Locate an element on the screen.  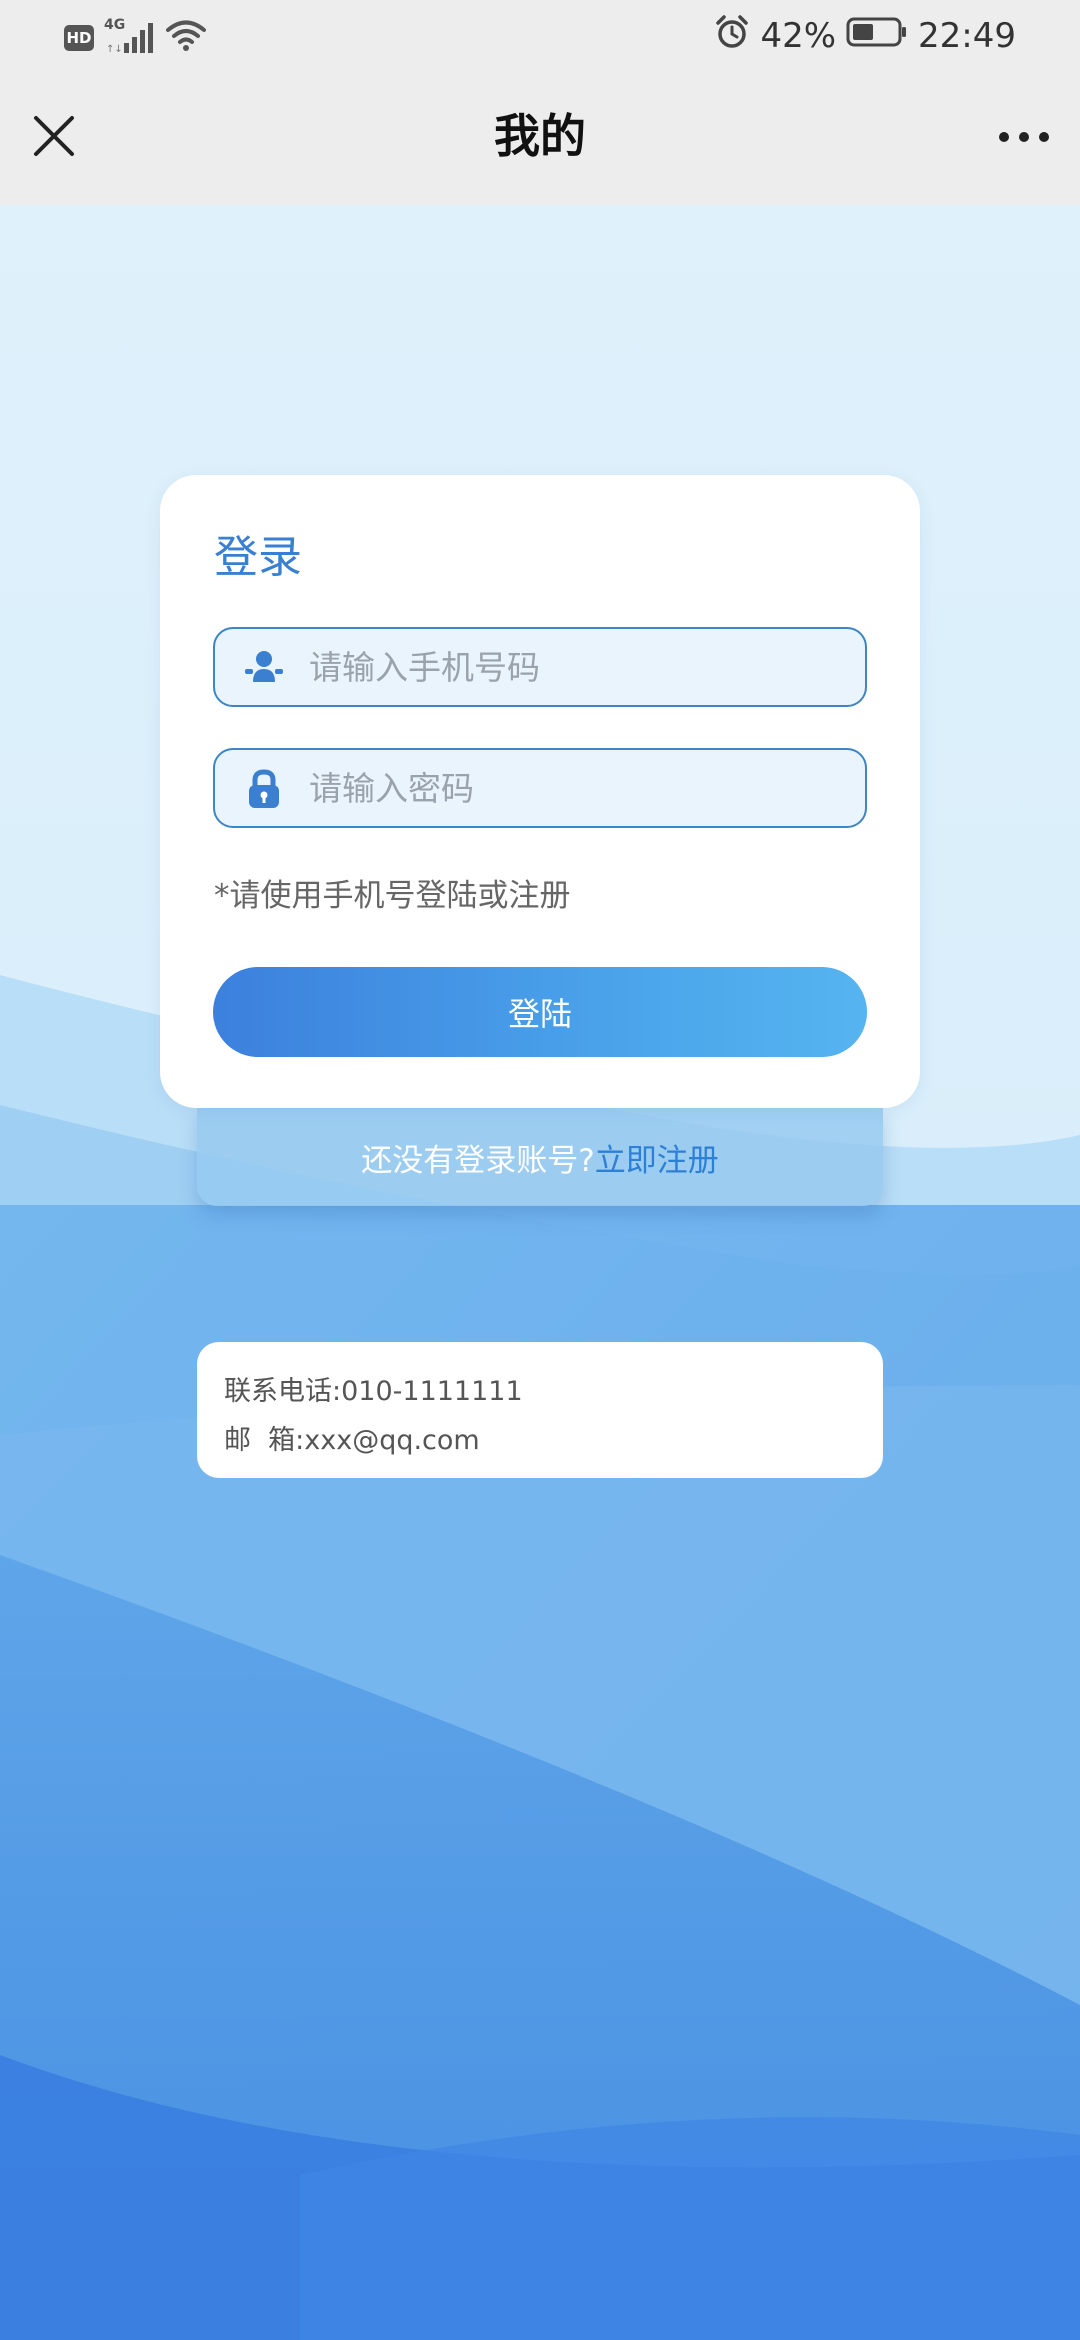
register-prompt: 还没有登录账号? 立即注册 is located at coordinates (540, 1157).